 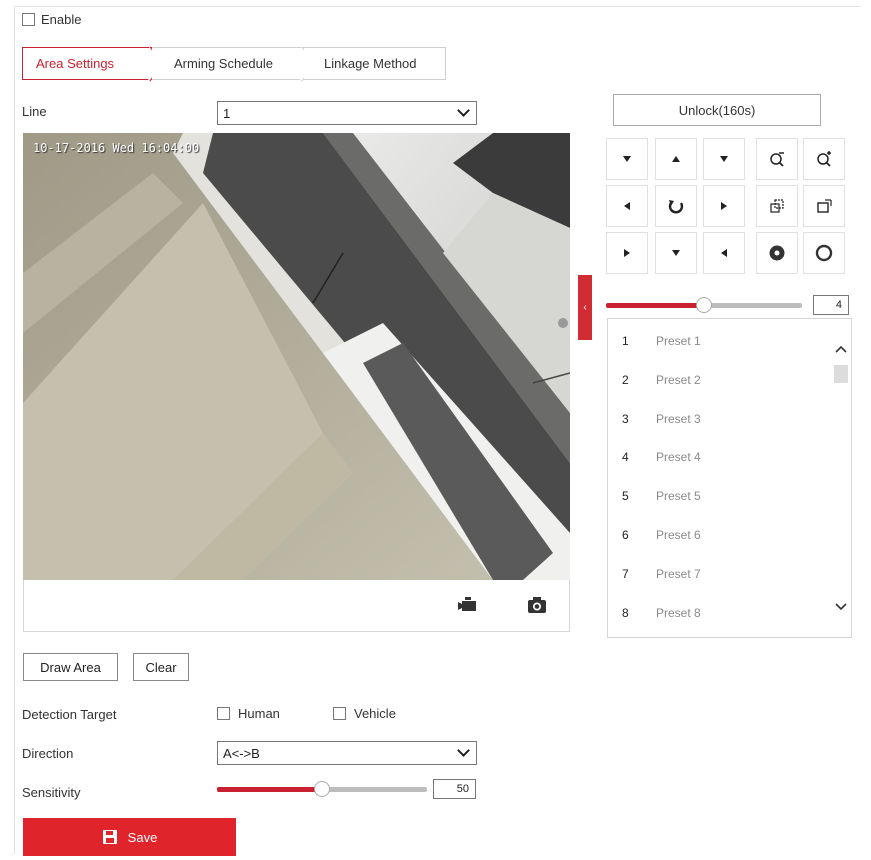 I want to click on ptz-left-icon, so click(x=627, y=206).